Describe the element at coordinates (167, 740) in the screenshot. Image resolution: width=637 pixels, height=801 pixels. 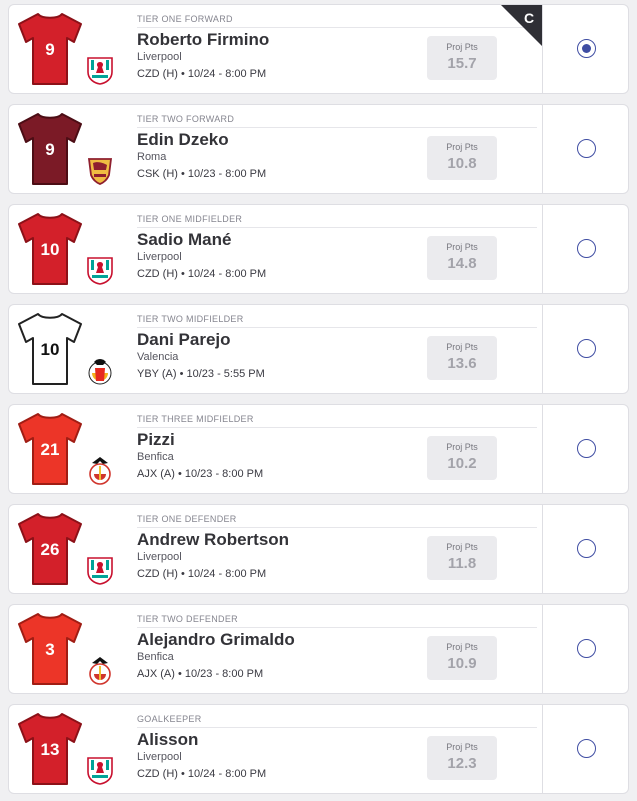
I see `player-name: Alisson` at that location.